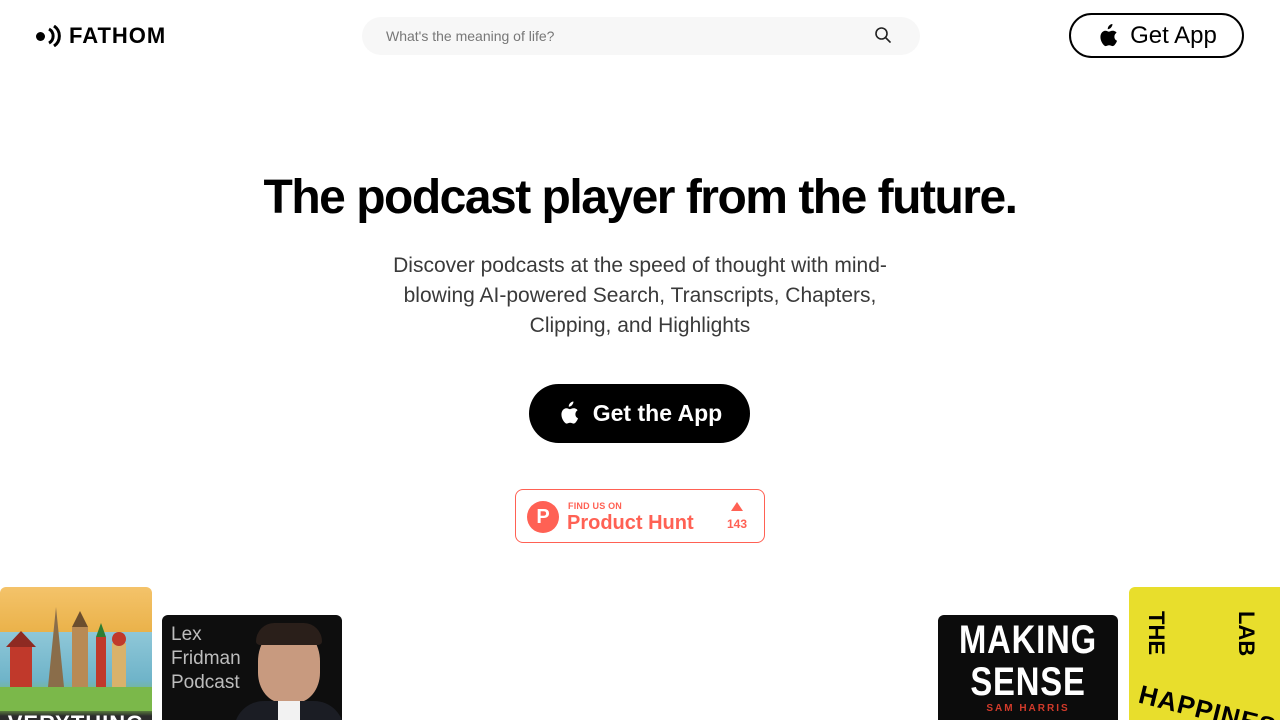  What do you see at coordinates (737, 506) in the screenshot?
I see `upvote-arrow-icon` at bounding box center [737, 506].